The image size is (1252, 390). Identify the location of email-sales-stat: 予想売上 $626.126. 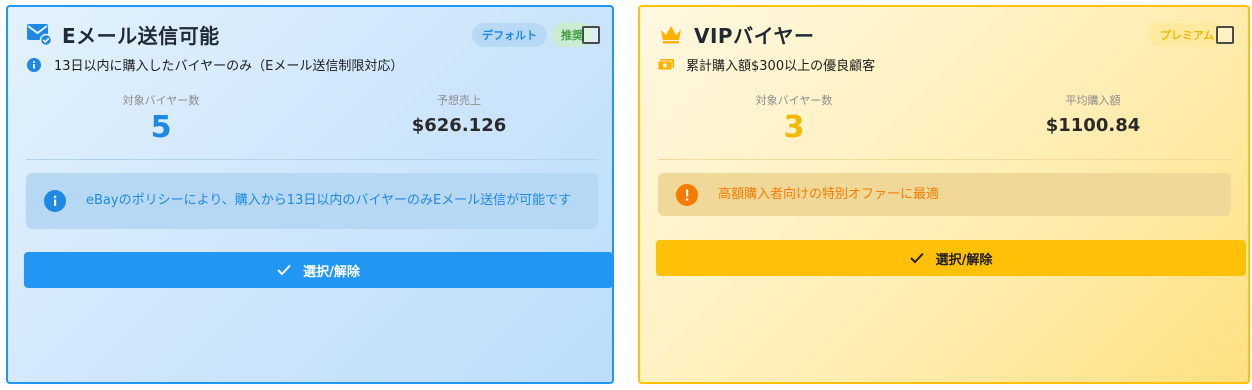
(459, 114).